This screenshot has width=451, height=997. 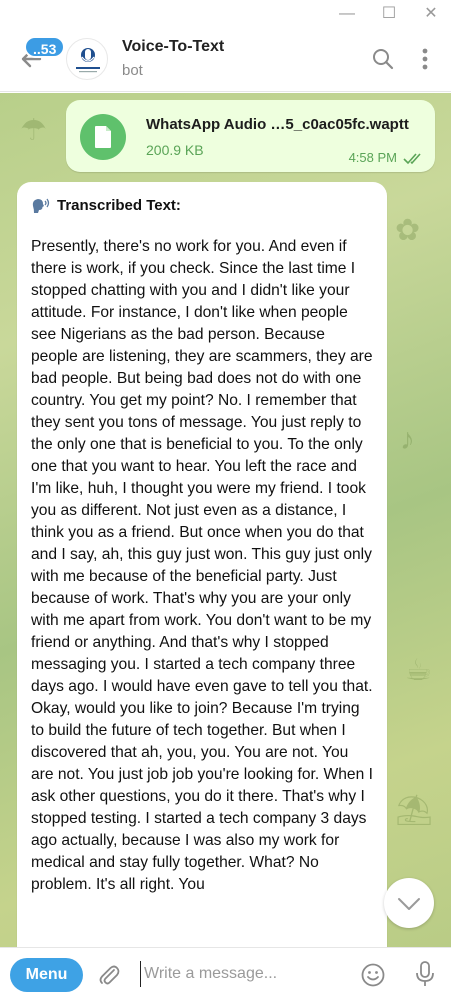 What do you see at coordinates (46, 975) in the screenshot?
I see `menu-button: Menu` at bounding box center [46, 975].